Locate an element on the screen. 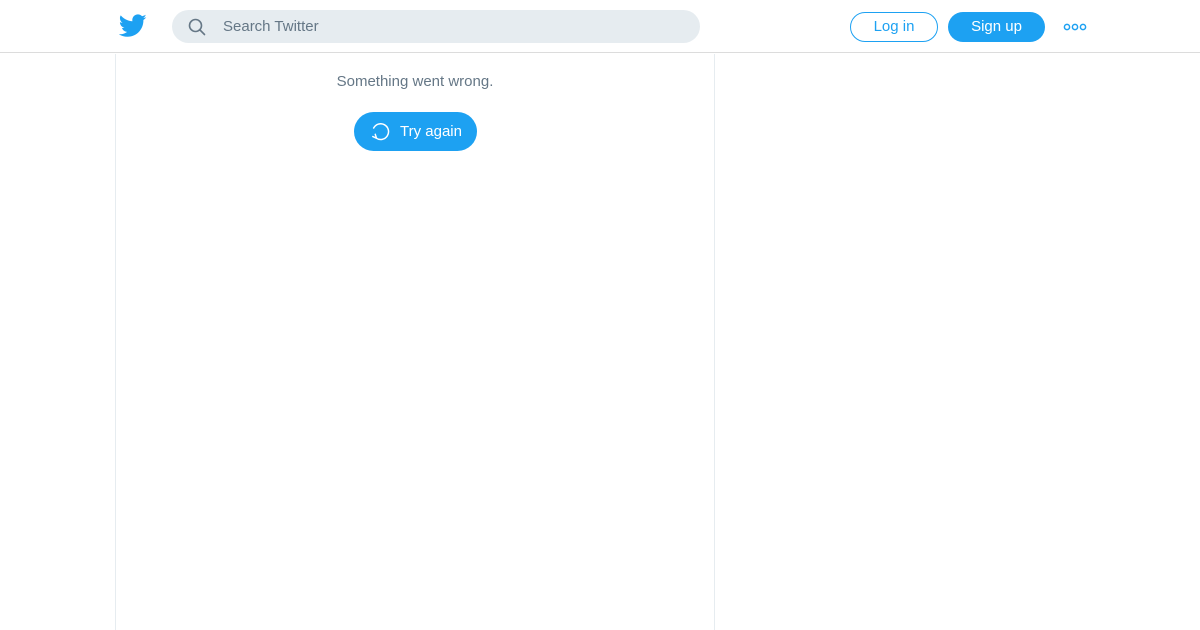 This screenshot has width=1200, height=630. more-dots-icon is located at coordinates (1075, 27).